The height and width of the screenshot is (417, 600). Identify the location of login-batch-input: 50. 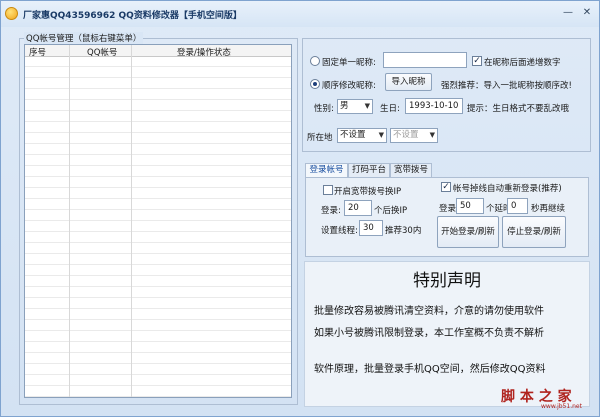
(470, 206).